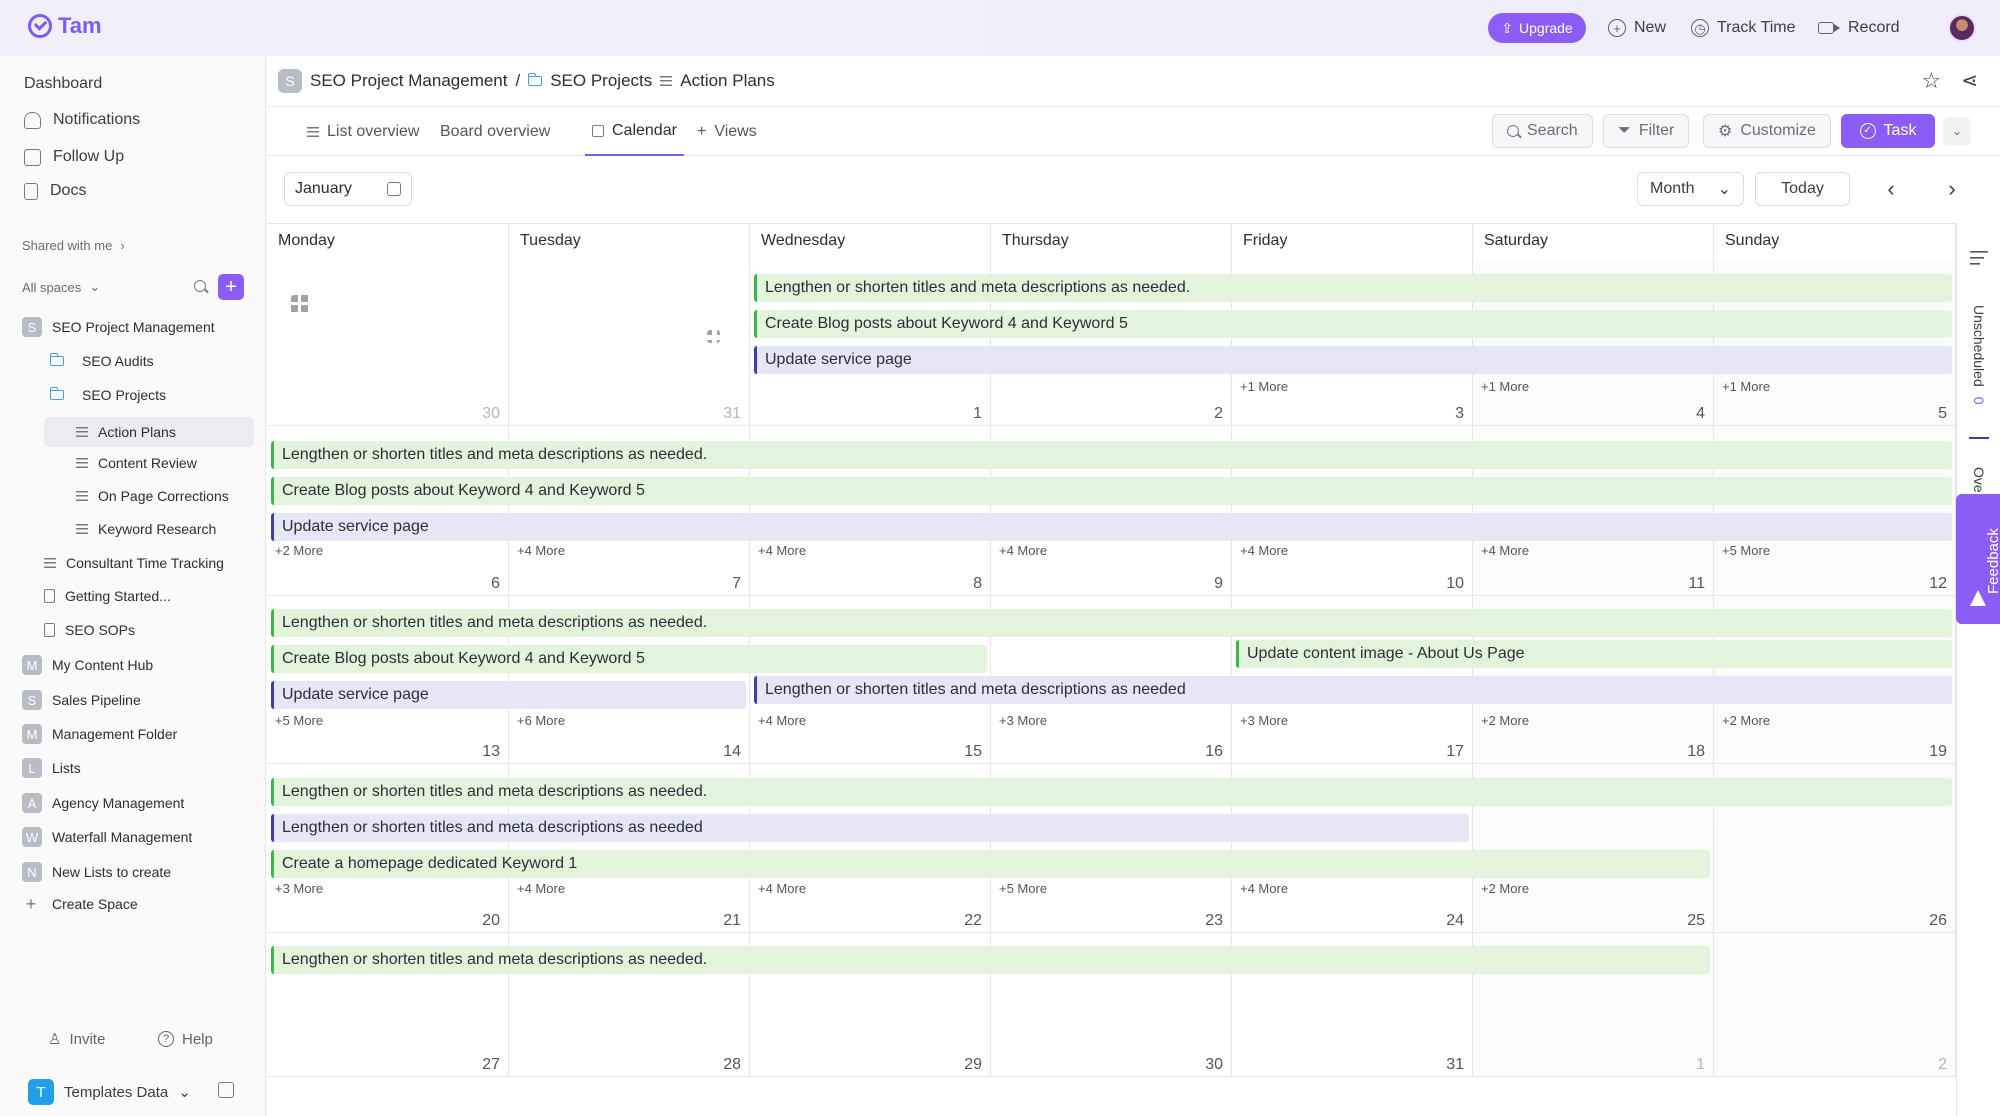 This screenshot has width=2000, height=1116. What do you see at coordinates (146, 529) in the screenshot?
I see `list-keyword-research: Keyword Research` at bounding box center [146, 529].